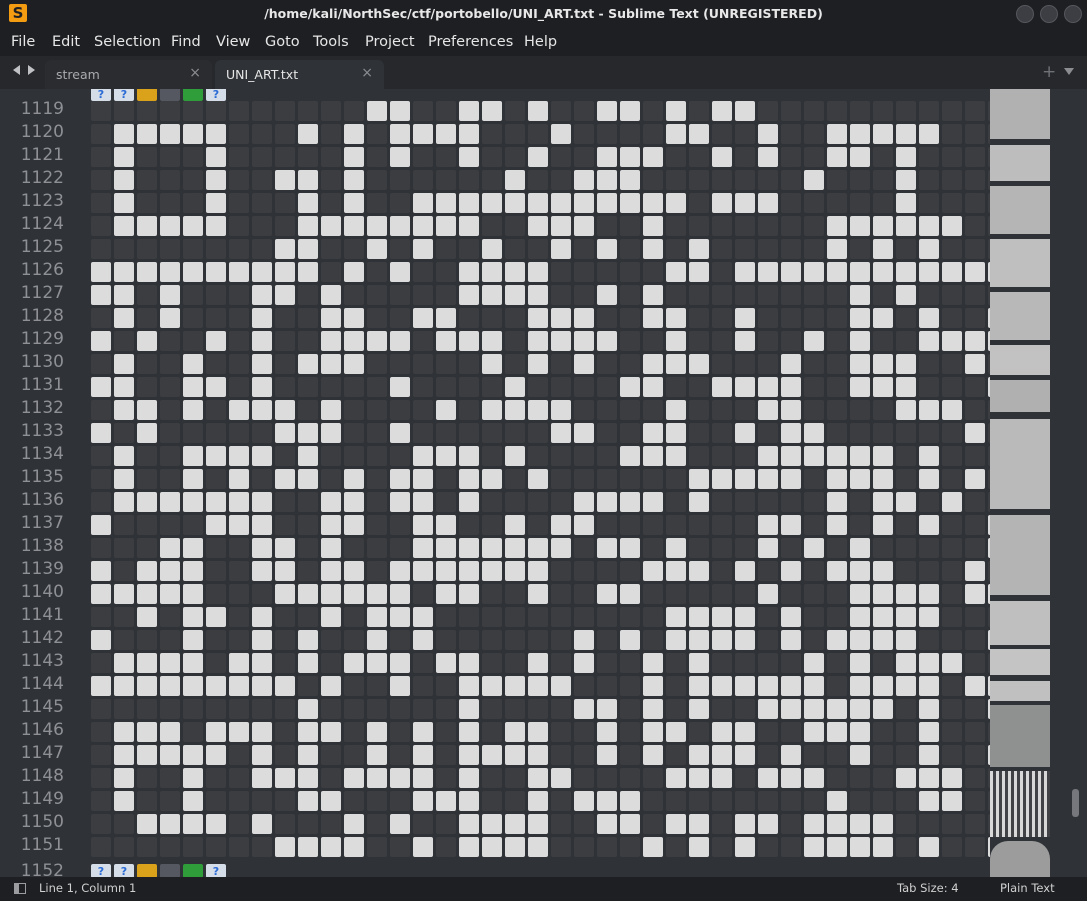  Describe the element at coordinates (31, 70) in the screenshot. I see `tab-nav-right-icon` at that location.